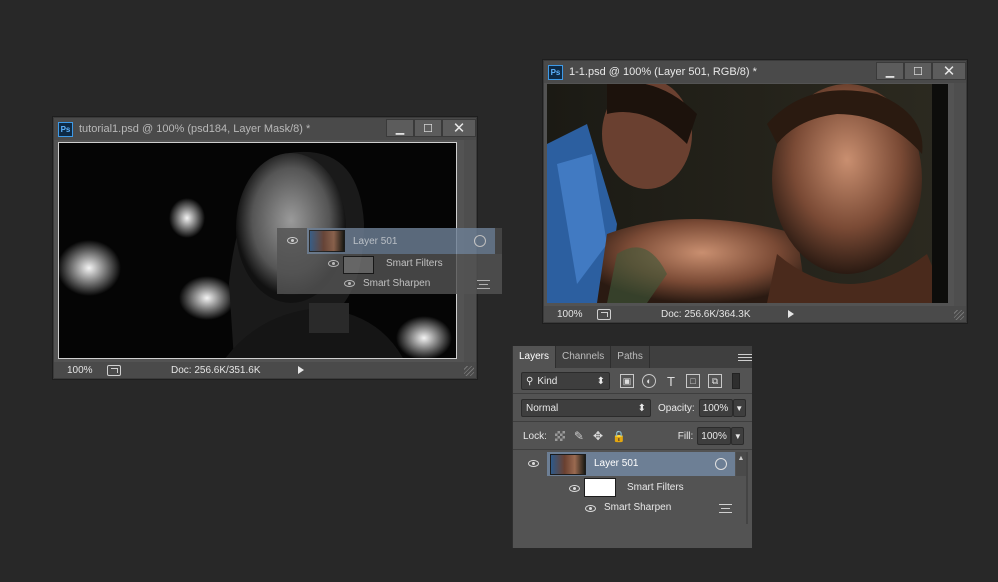  What do you see at coordinates (685, 436) in the screenshot?
I see `fill-label: Fill:` at bounding box center [685, 436].